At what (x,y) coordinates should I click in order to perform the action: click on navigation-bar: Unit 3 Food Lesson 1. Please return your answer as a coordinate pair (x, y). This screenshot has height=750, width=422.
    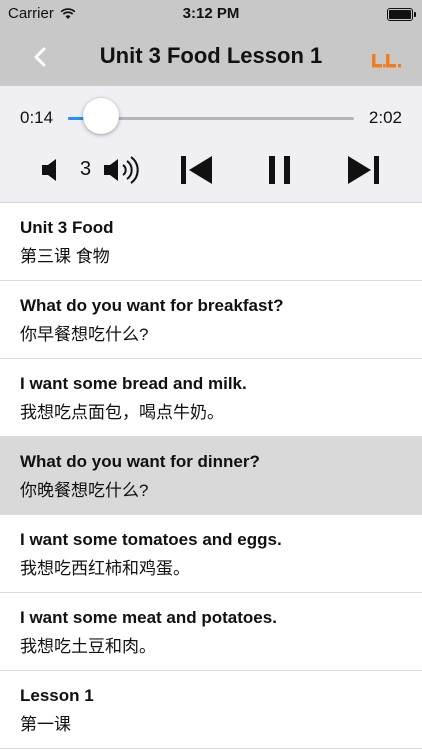
    Looking at the image, I should click on (211, 58).